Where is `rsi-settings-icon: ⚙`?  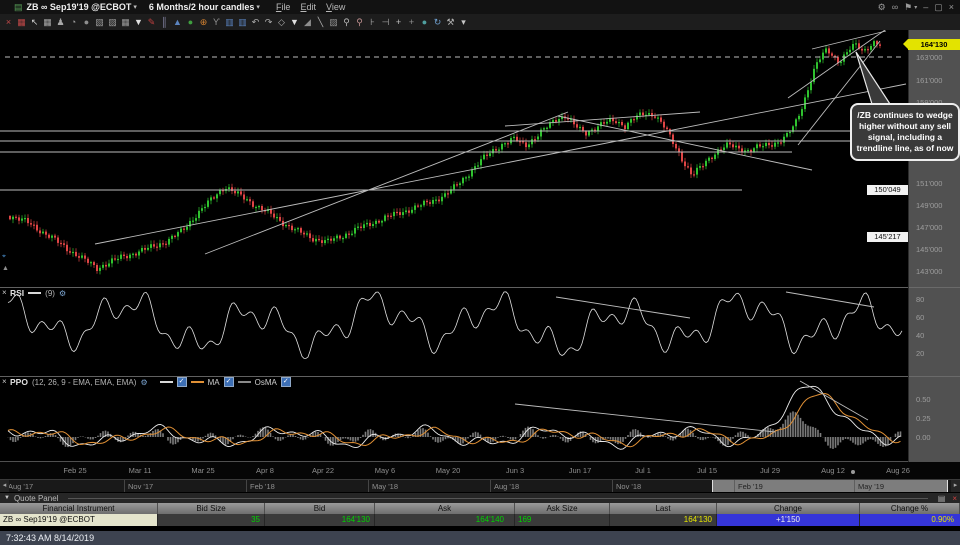 rsi-settings-icon: ⚙ is located at coordinates (62, 293).